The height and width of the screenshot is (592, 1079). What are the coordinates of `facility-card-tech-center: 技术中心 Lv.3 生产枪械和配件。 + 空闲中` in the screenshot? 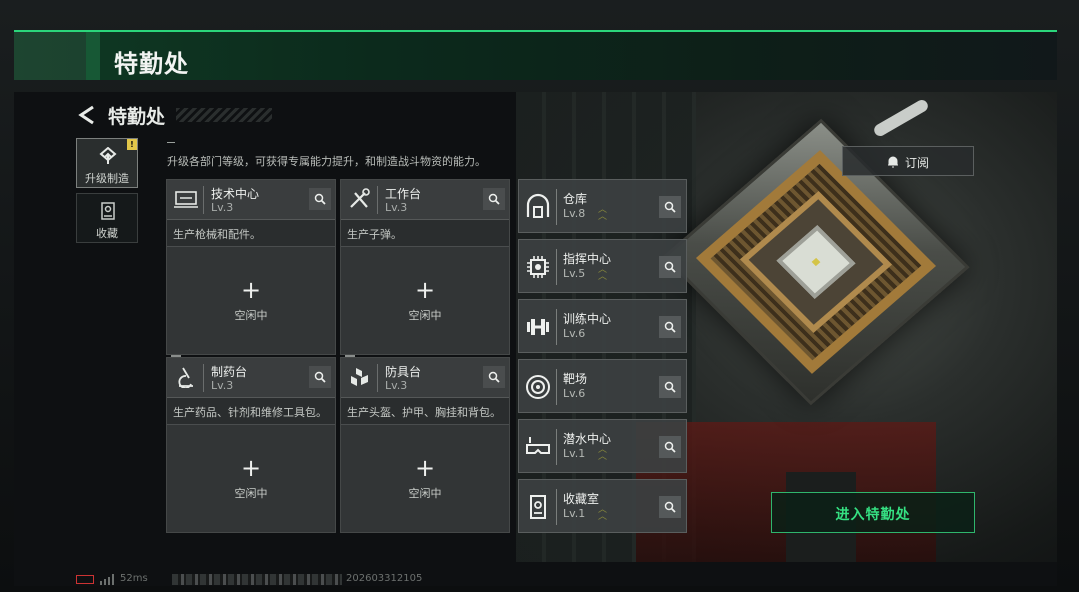 It's located at (251, 267).